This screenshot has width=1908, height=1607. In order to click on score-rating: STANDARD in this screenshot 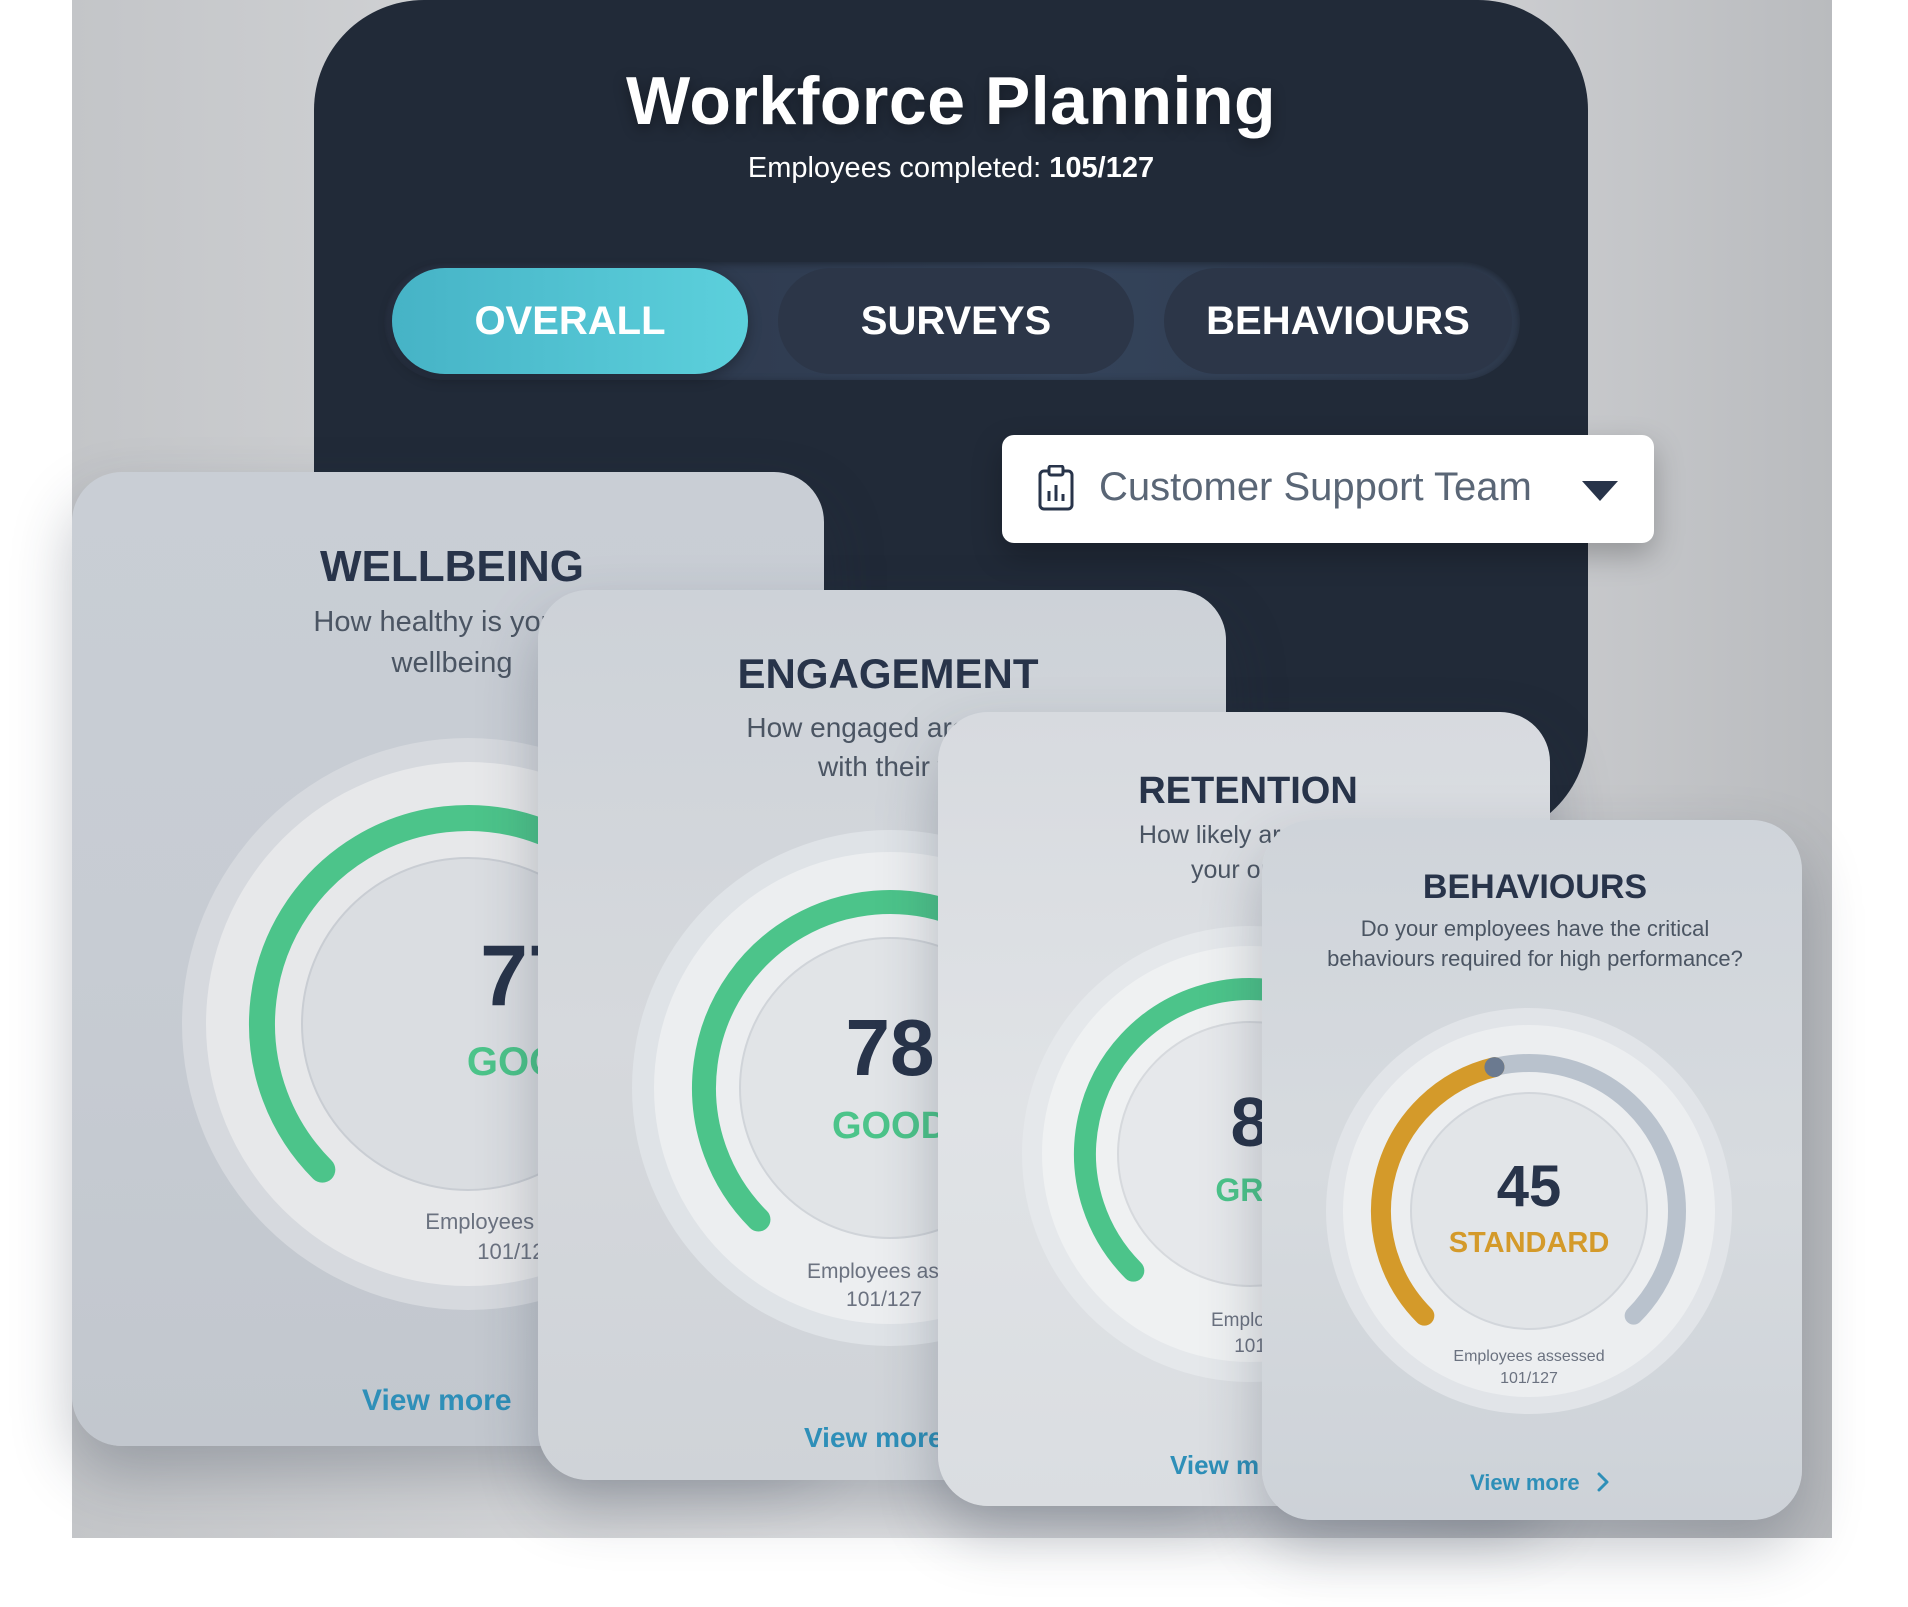, I will do `click(1529, 1243)`.